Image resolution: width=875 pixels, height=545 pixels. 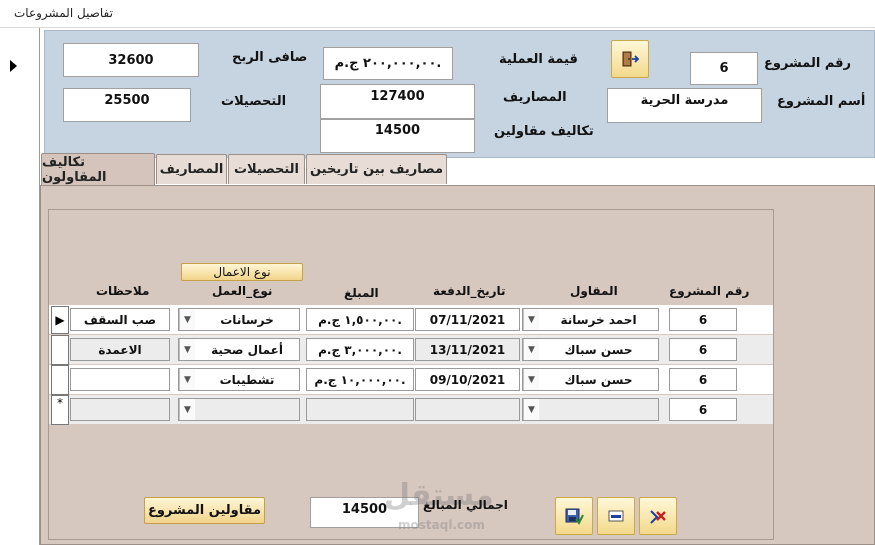 What do you see at coordinates (467, 349) in the screenshot?
I see `payment-date-cell: 13/11/2021` at bounding box center [467, 349].